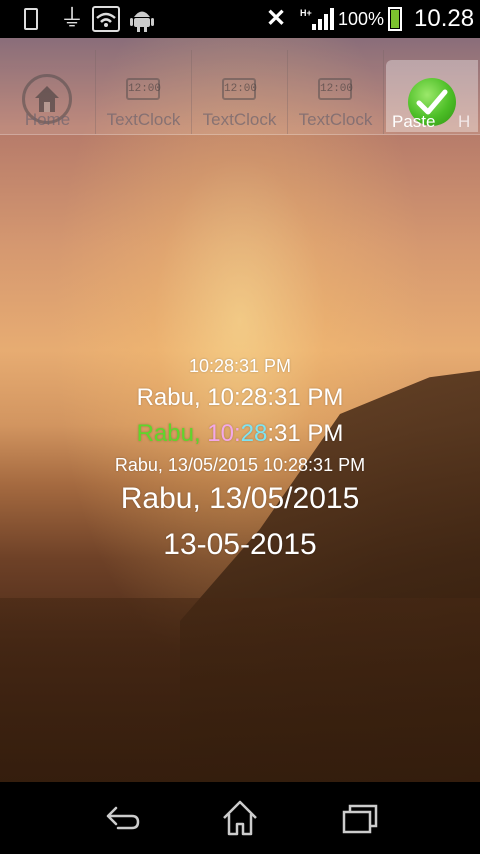  What do you see at coordinates (240, 544) in the screenshot?
I see `textclock-date: 13-05-2015` at bounding box center [240, 544].